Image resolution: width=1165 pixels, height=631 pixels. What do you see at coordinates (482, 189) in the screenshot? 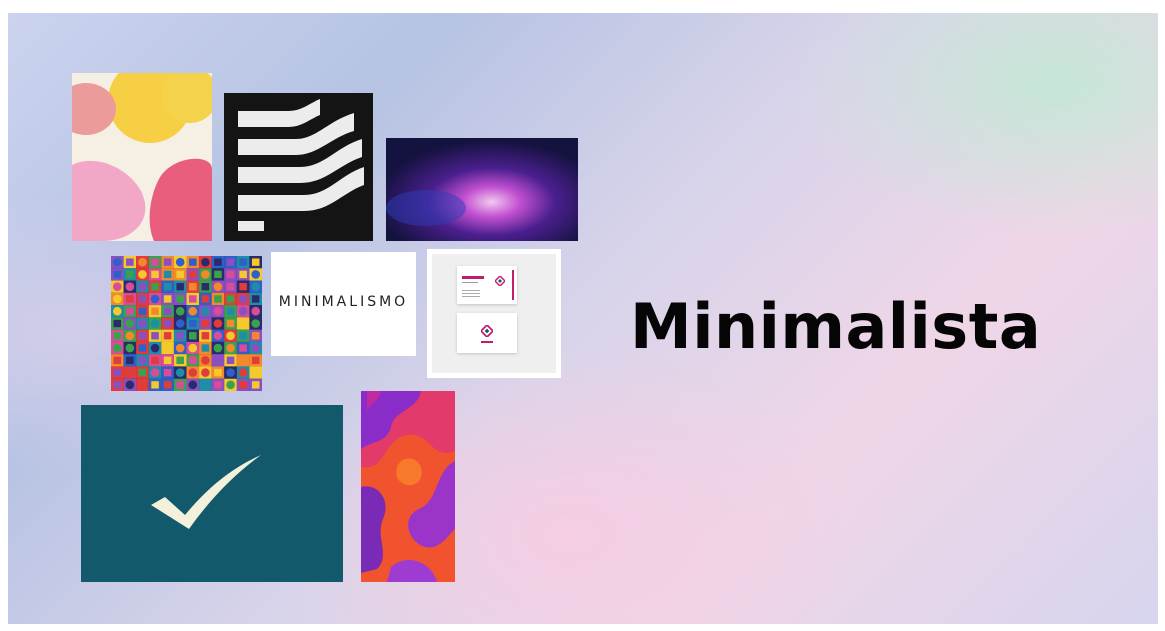
I see `purple-glow-image` at bounding box center [482, 189].